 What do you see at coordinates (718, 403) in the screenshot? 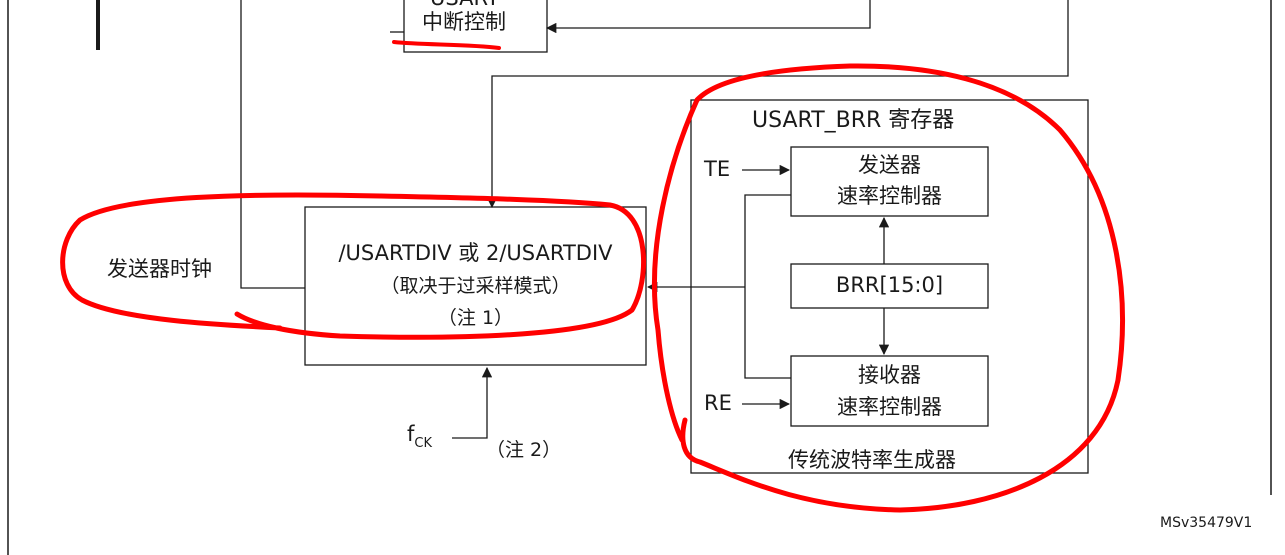
I see `re-label: RE` at bounding box center [718, 403].